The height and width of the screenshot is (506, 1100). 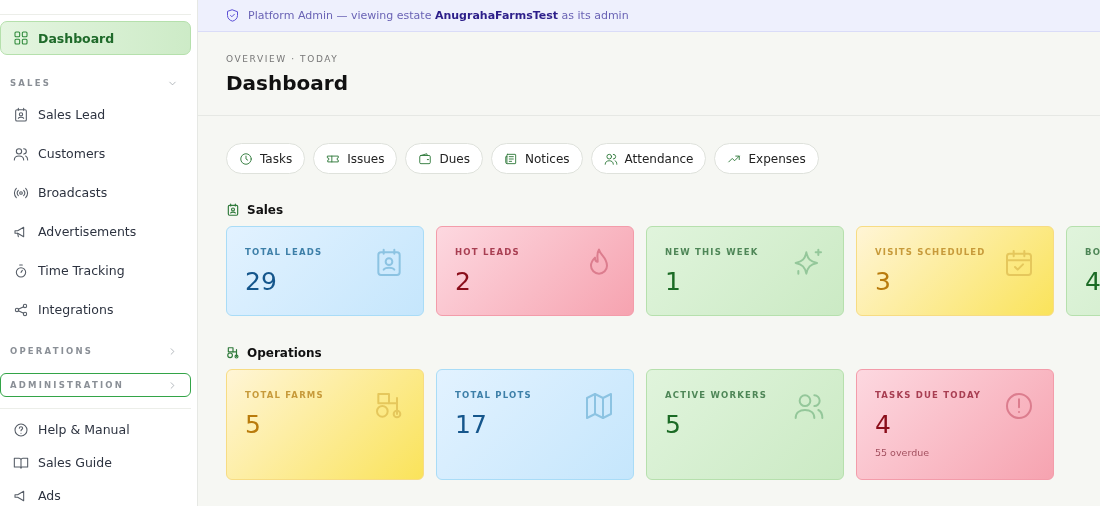 What do you see at coordinates (494, 395) in the screenshot?
I see `stat-label: TOTAL PLOTS` at bounding box center [494, 395].